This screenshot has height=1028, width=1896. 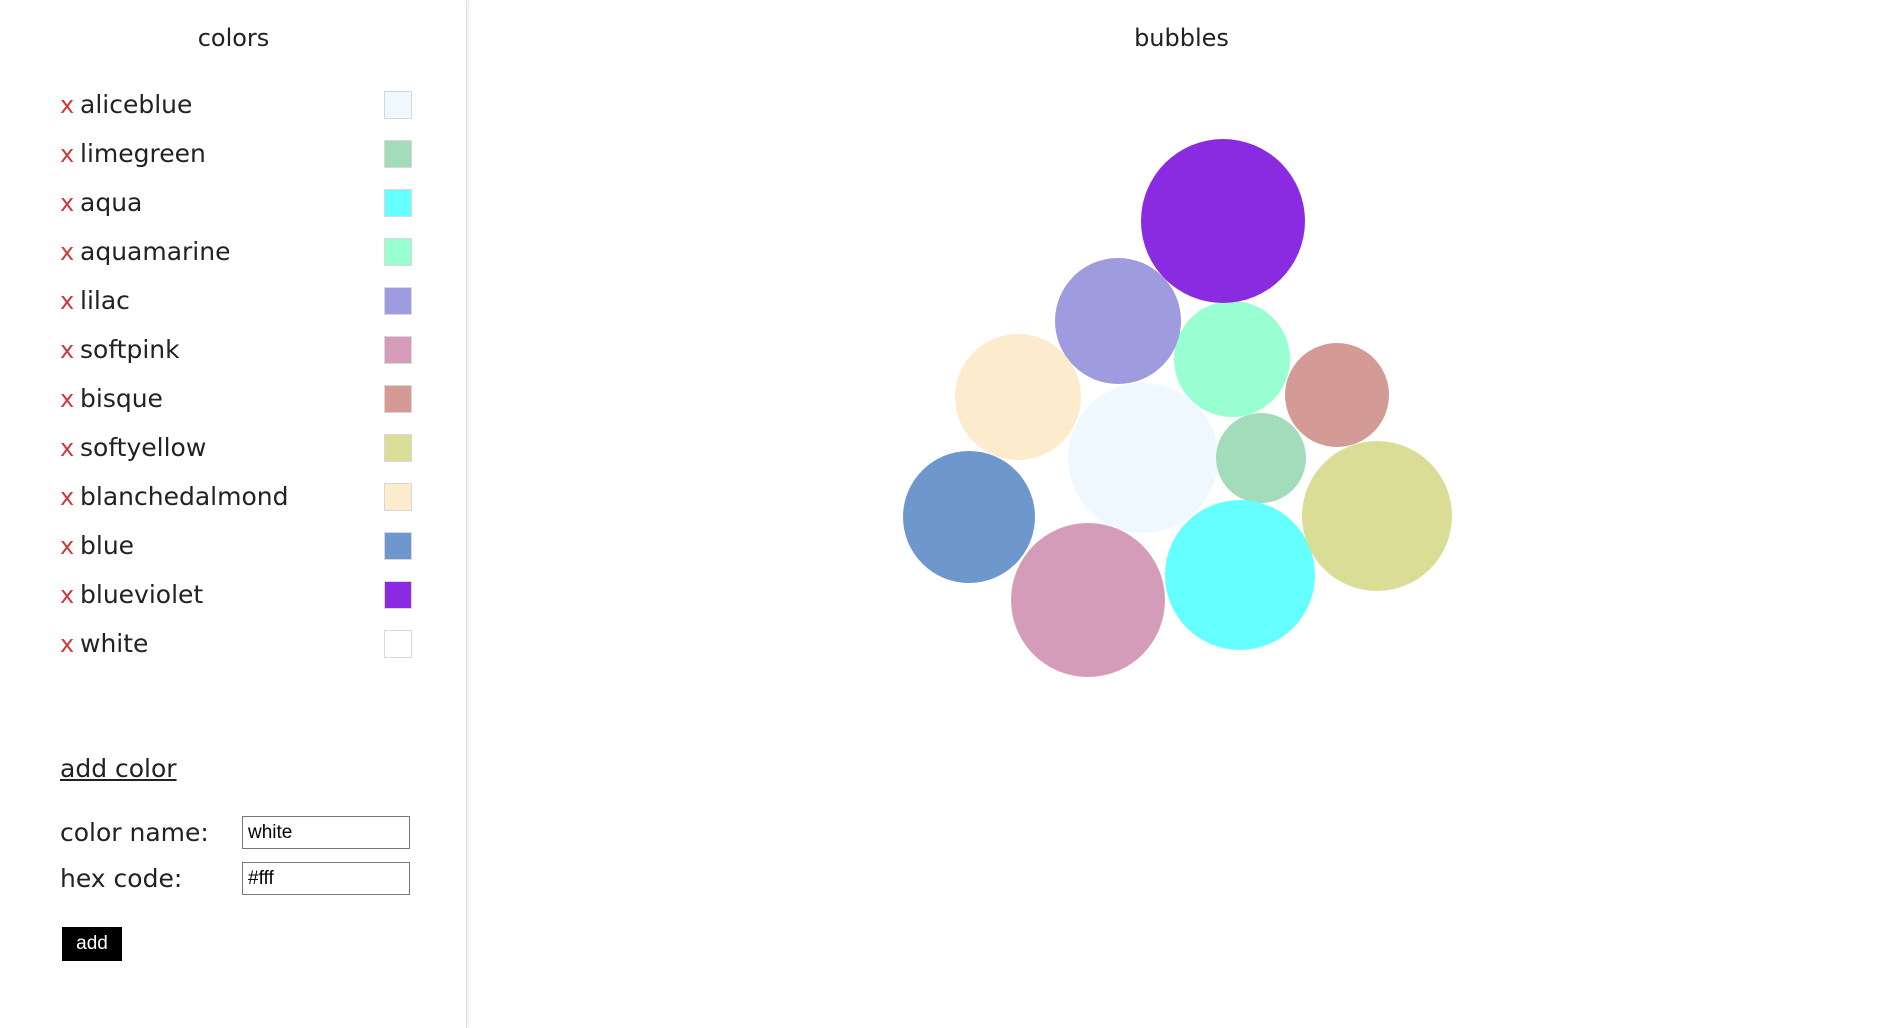 I want to click on color-name: blanchedalmond, so click(x=184, y=496).